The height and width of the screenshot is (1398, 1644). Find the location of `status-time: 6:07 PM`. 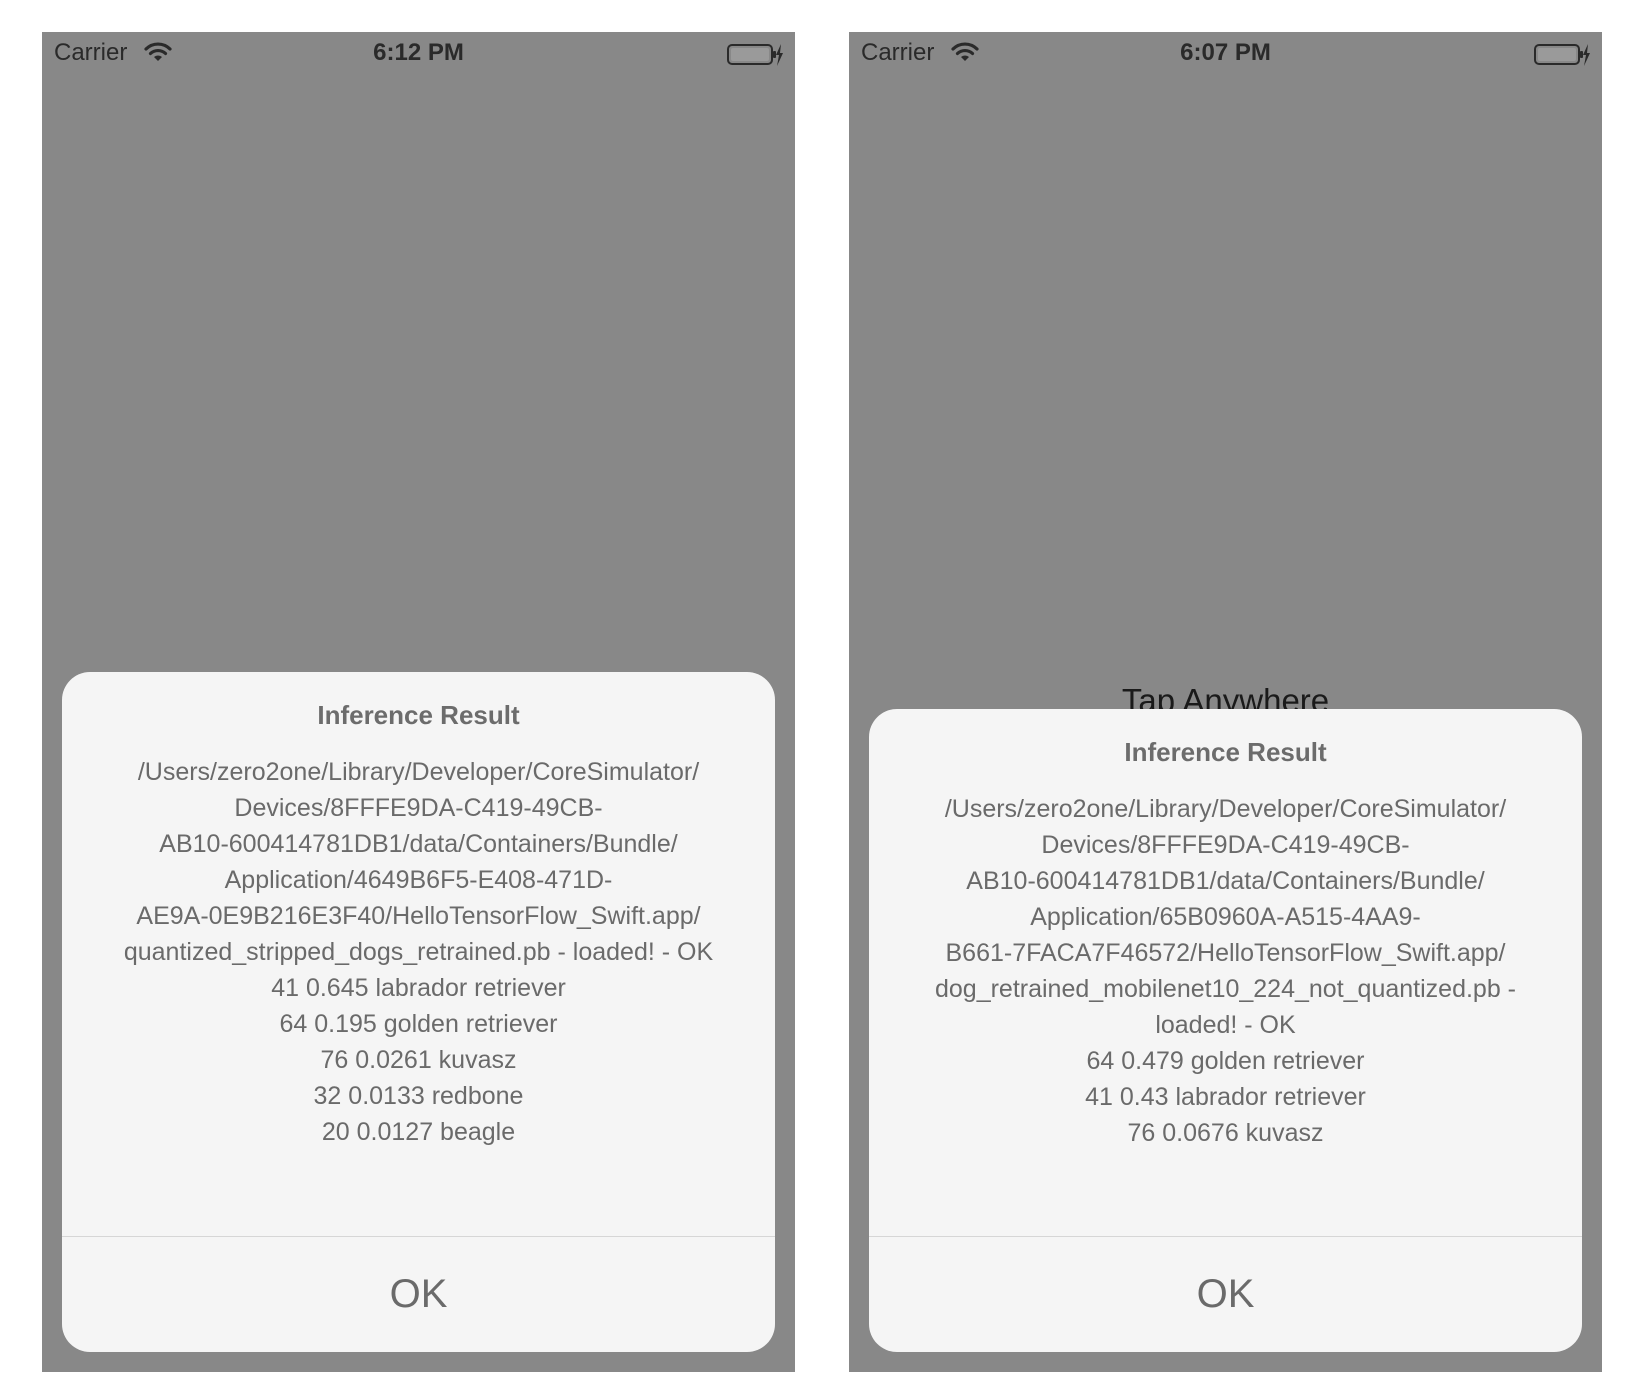

status-time: 6:07 PM is located at coordinates (1225, 52).